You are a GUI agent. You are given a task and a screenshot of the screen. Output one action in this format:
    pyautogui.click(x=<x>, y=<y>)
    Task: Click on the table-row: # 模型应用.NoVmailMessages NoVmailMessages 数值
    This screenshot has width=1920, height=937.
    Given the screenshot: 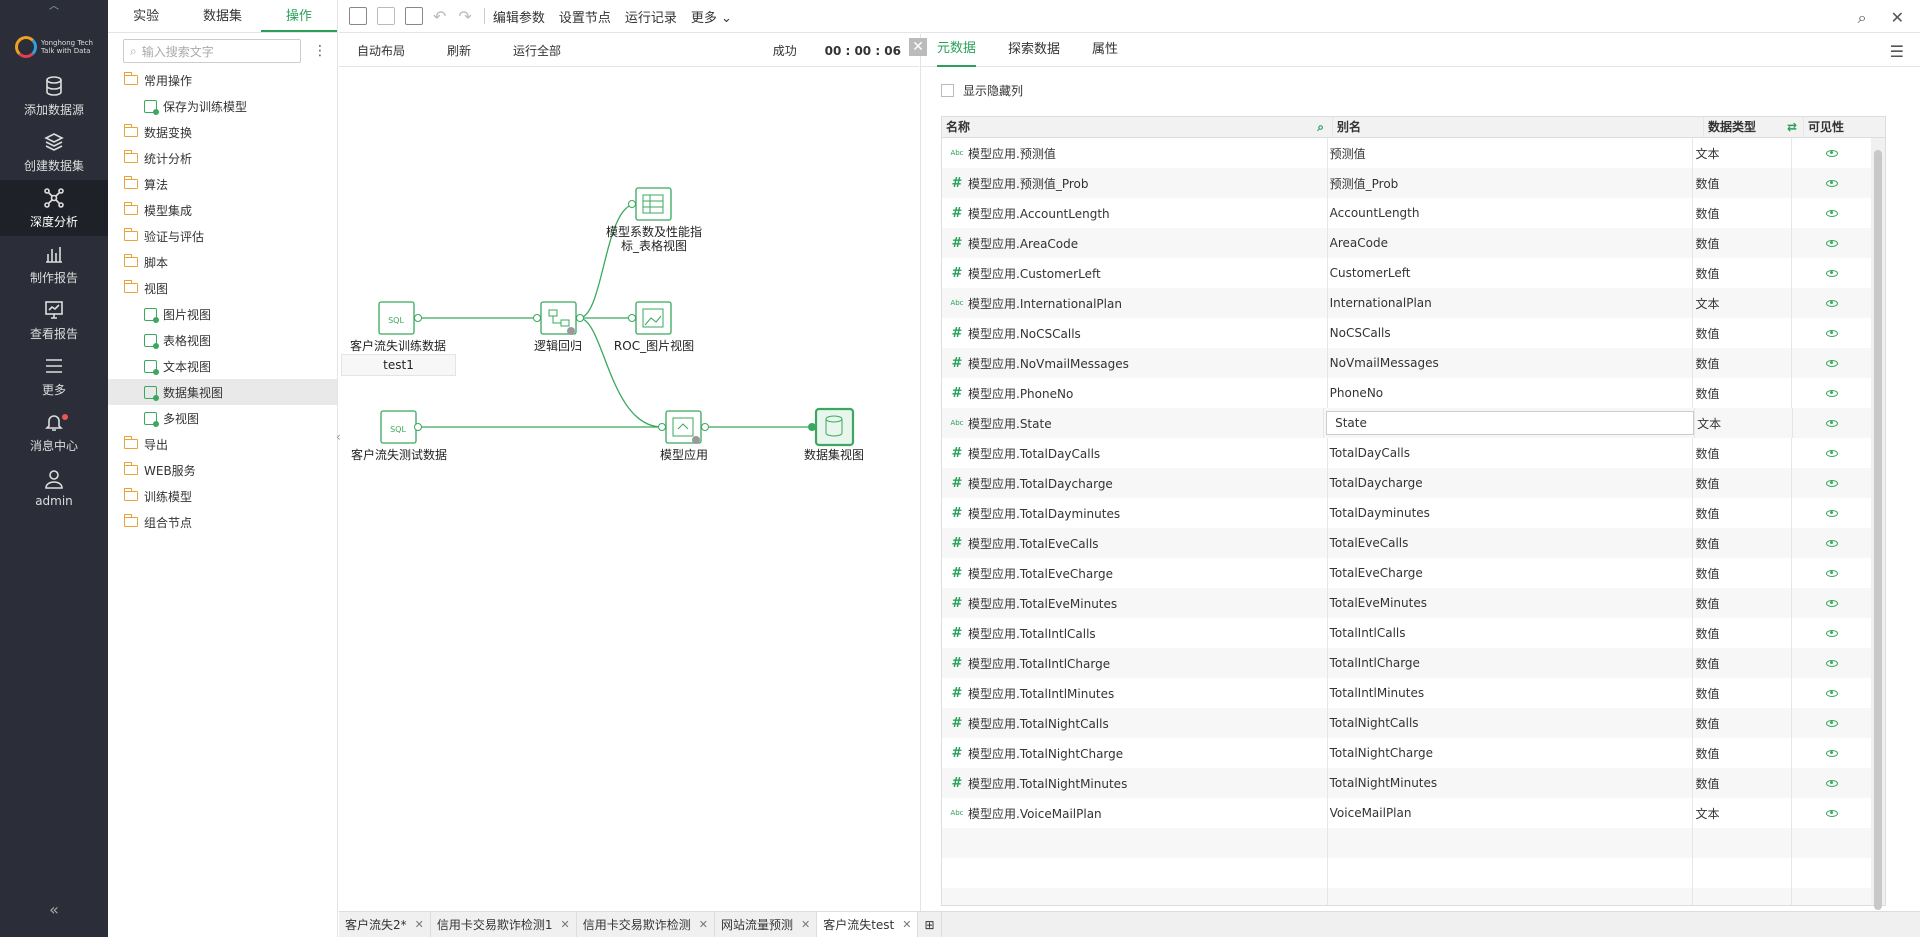 What is the action you would take?
    pyautogui.click(x=1406, y=363)
    